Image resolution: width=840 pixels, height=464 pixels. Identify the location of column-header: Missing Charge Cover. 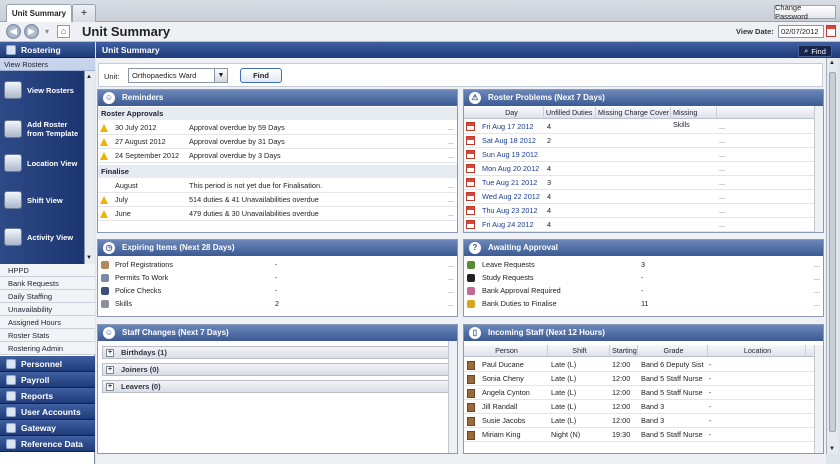
(633, 113).